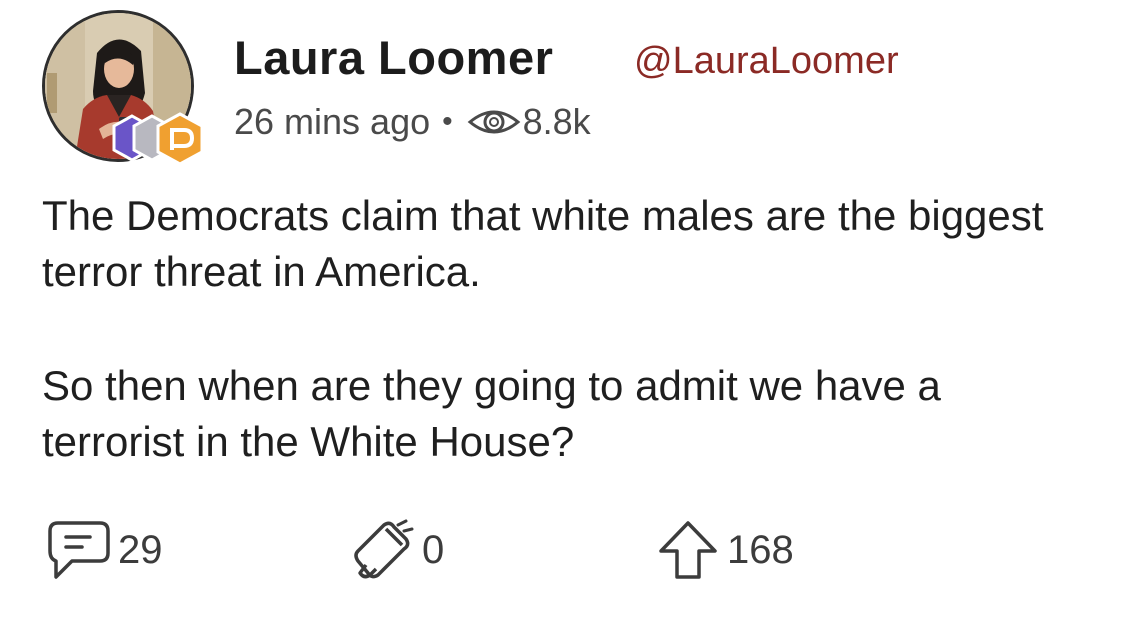 This screenshot has height=623, width=1124. Describe the element at coordinates (158, 139) in the screenshot. I see `badge-icons` at that location.